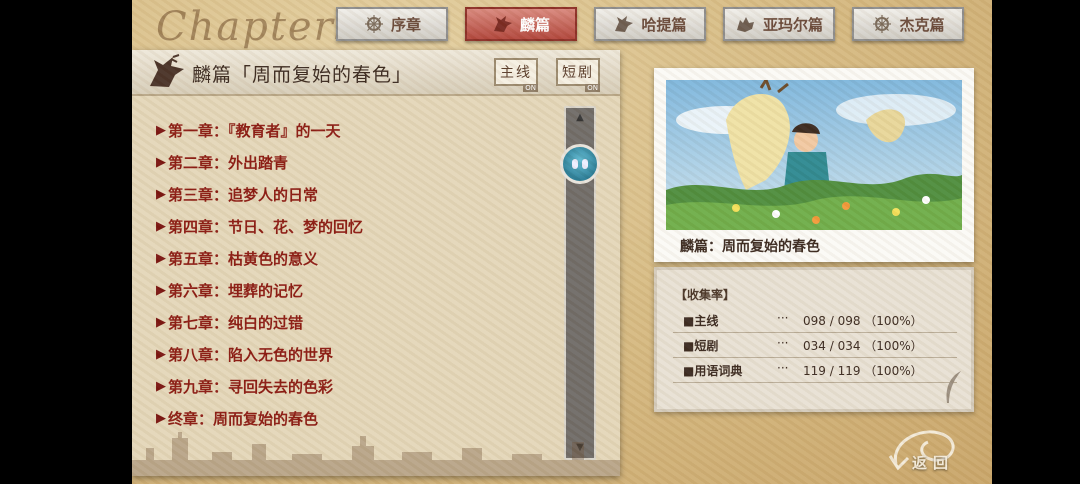 The width and height of the screenshot is (1080, 484). I want to click on chapter-label: 第六章：埋葬的记忆, so click(236, 290).